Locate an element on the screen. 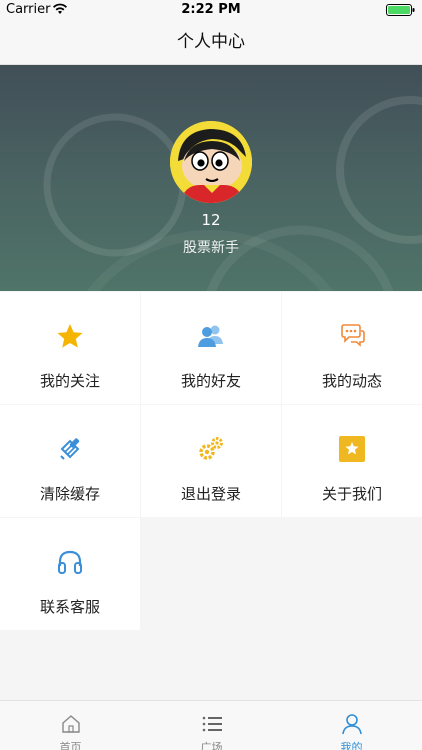 This screenshot has width=422, height=750. person-icon is located at coordinates (352, 724).